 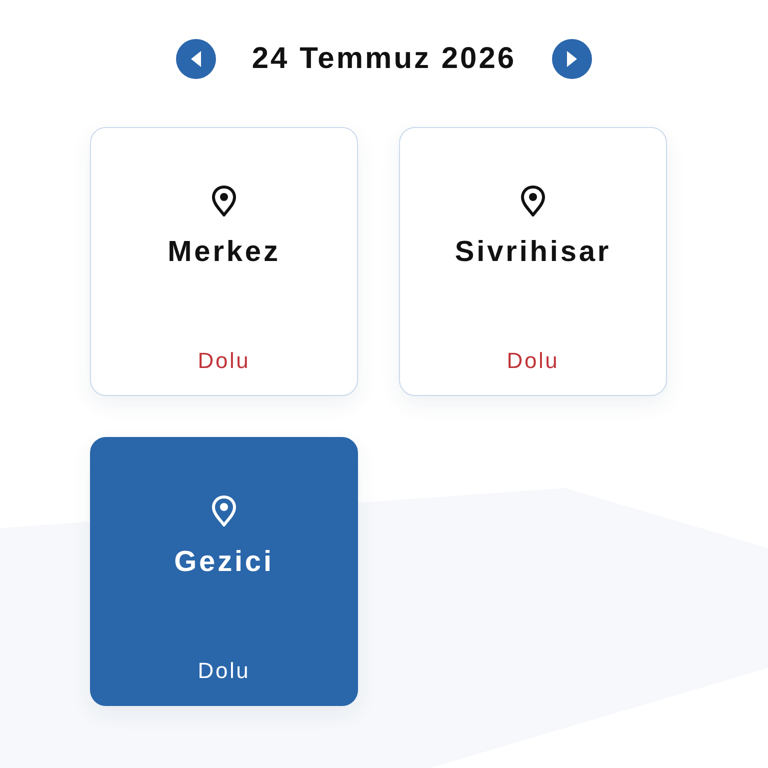 What do you see at coordinates (384, 59) in the screenshot?
I see `date-title: 24 Temmuz 2026` at bounding box center [384, 59].